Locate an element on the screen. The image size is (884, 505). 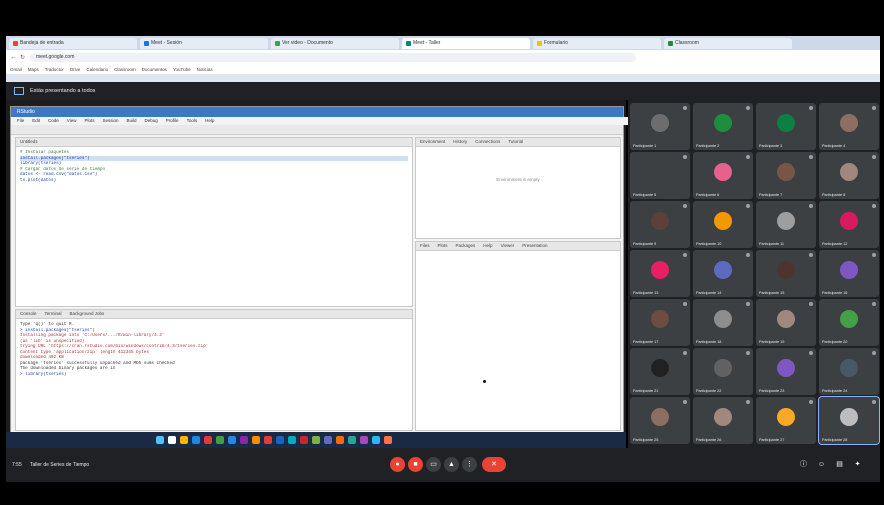
participant-tile: Participante 27 is located at coordinates (786, 420).